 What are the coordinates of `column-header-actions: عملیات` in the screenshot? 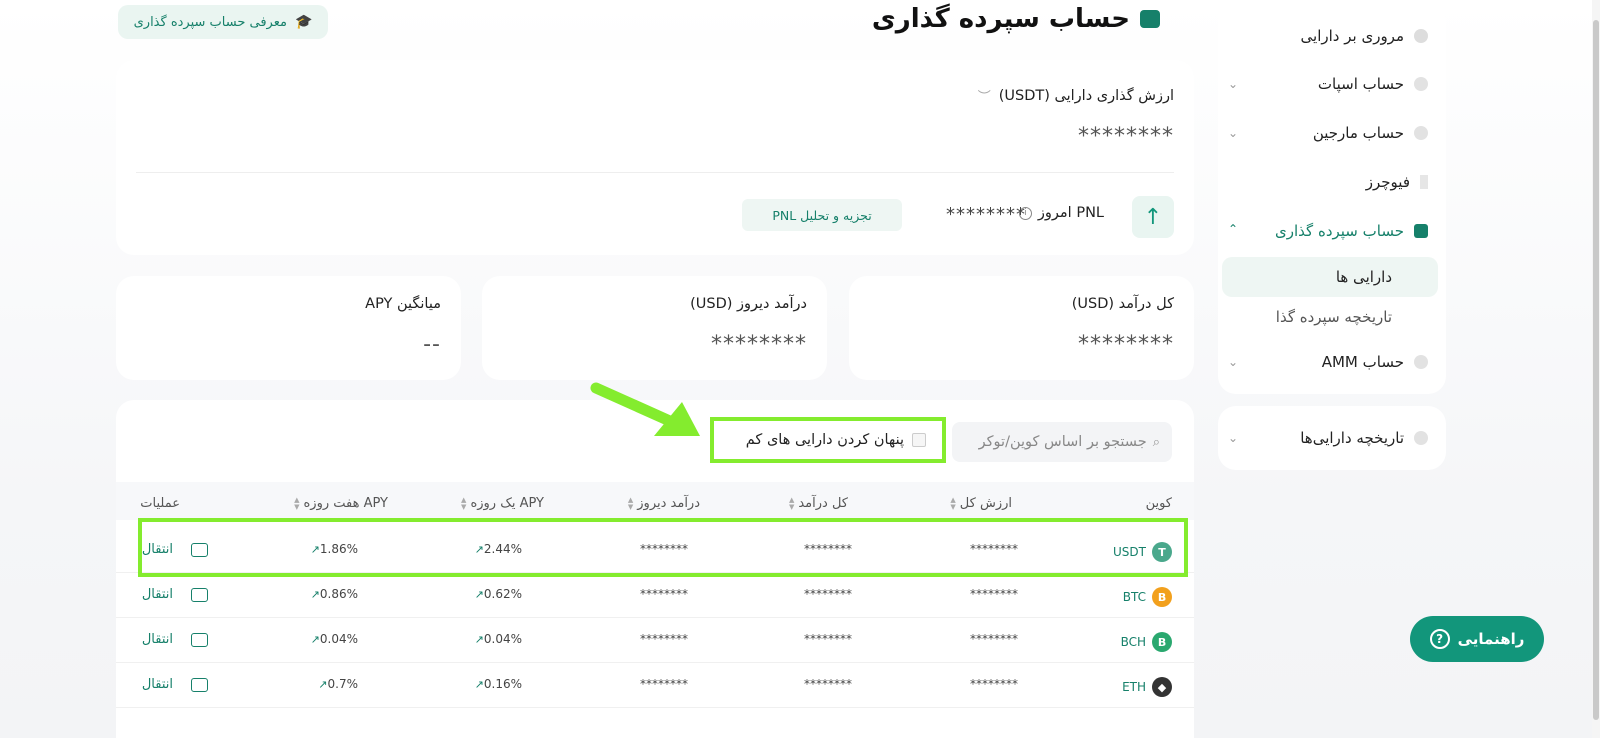 It's located at (160, 503).